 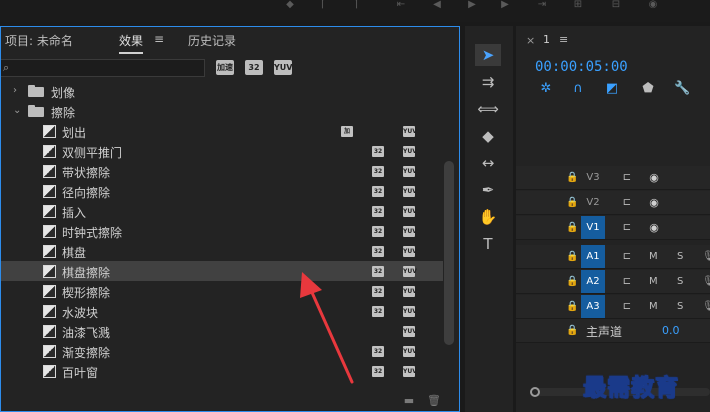 I want to click on wrench-icon: 🔧, so click(x=682, y=89).